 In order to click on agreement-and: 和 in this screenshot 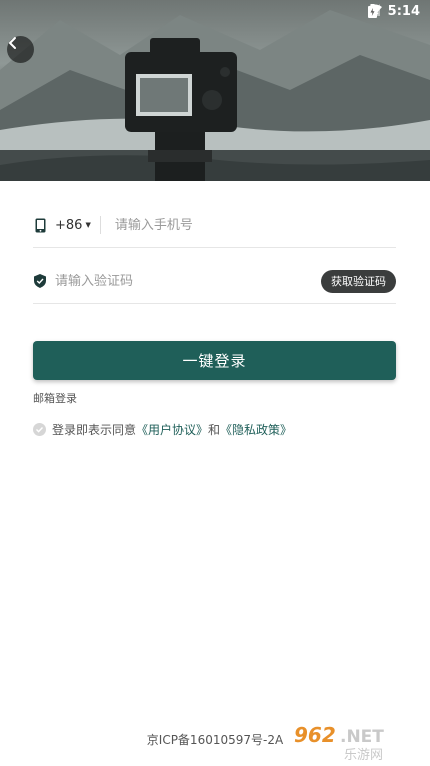, I will do `click(214, 430)`.